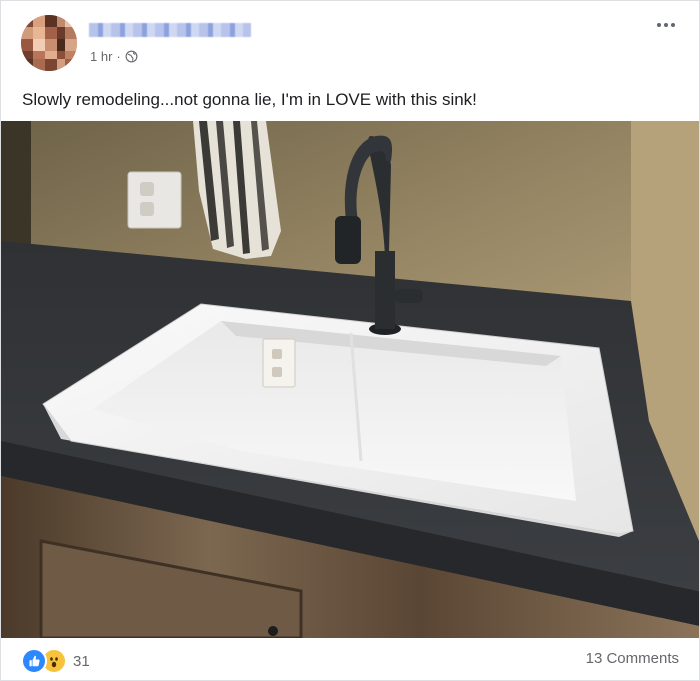 This screenshot has width=700, height=681. What do you see at coordinates (170, 30) in the screenshot?
I see `author-name-blurred` at bounding box center [170, 30].